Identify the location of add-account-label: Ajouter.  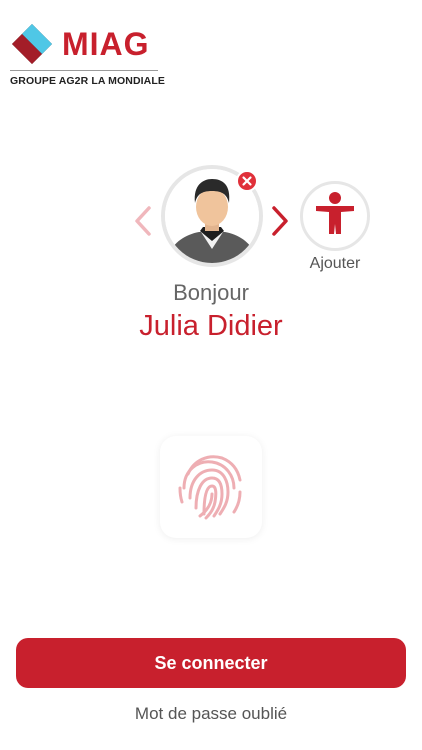
(335, 264).